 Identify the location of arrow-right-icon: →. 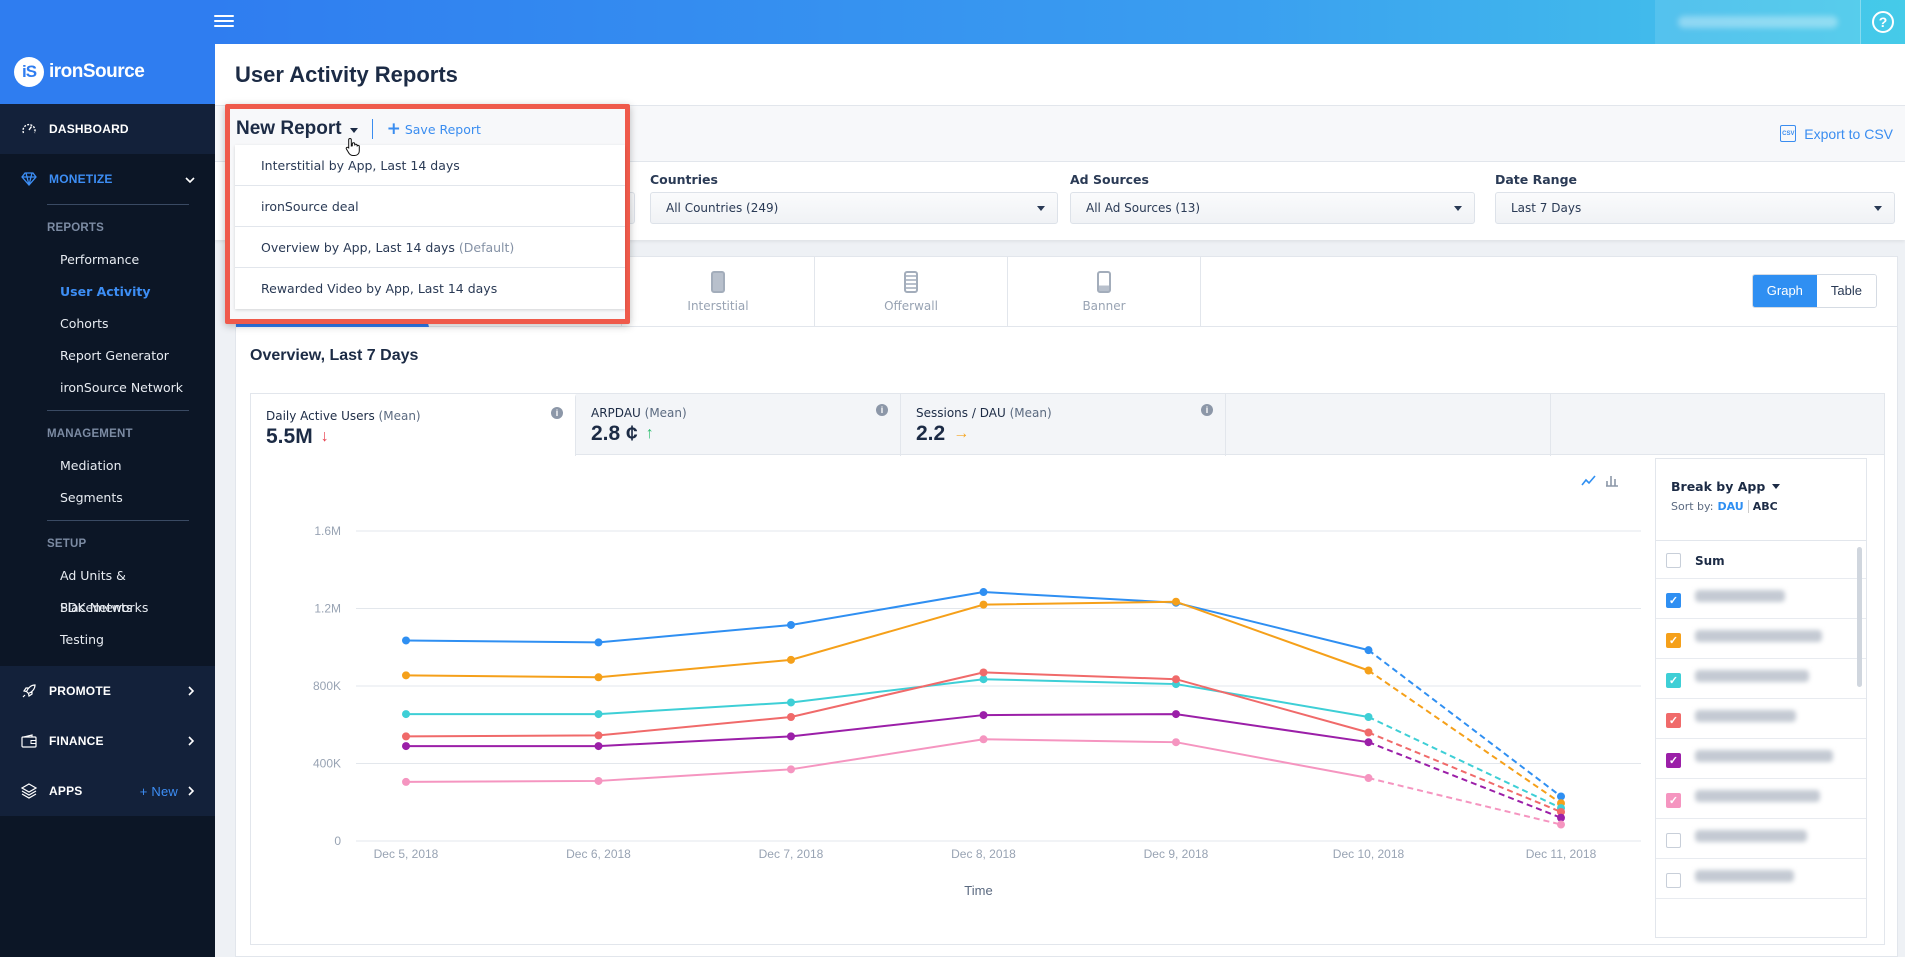
(961, 433).